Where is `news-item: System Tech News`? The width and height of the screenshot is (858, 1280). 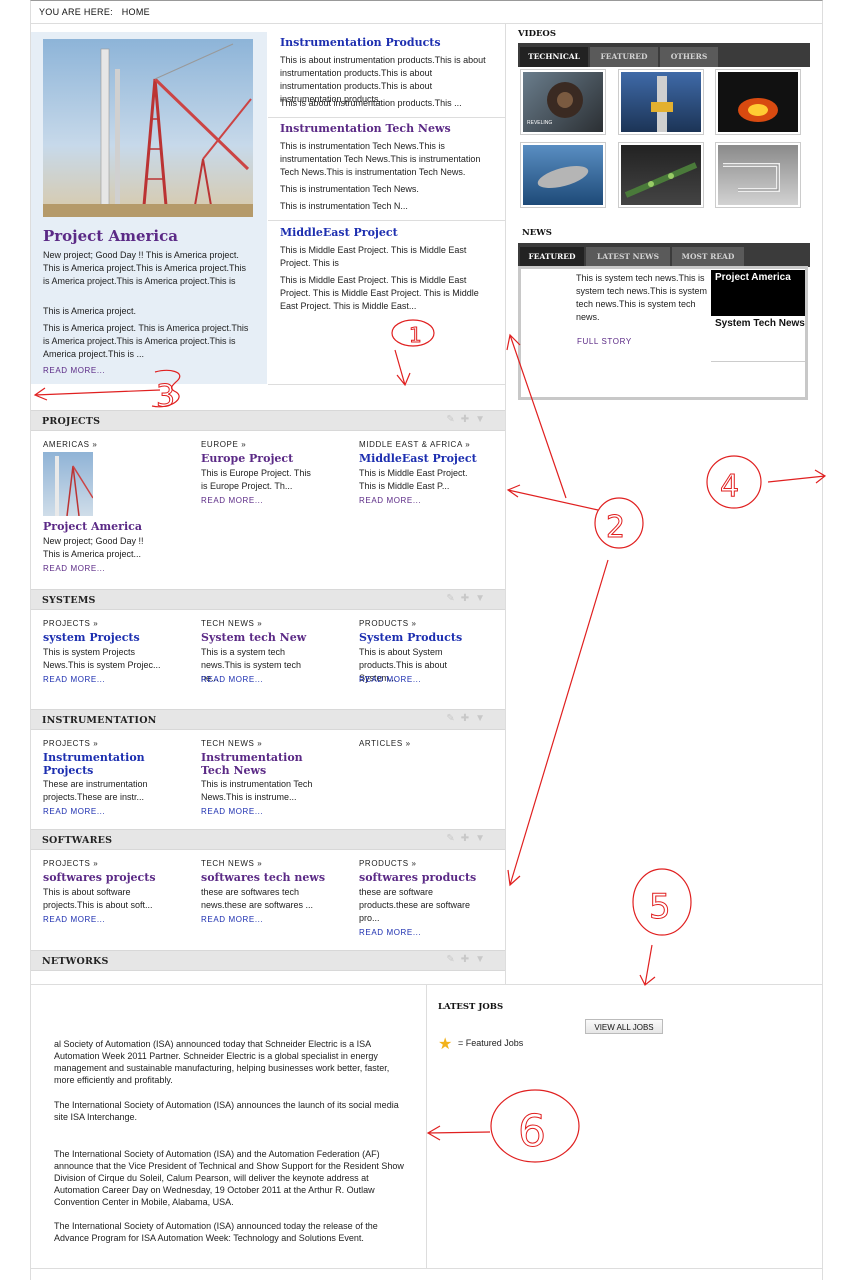
news-item: System Tech News is located at coordinates (758, 339).